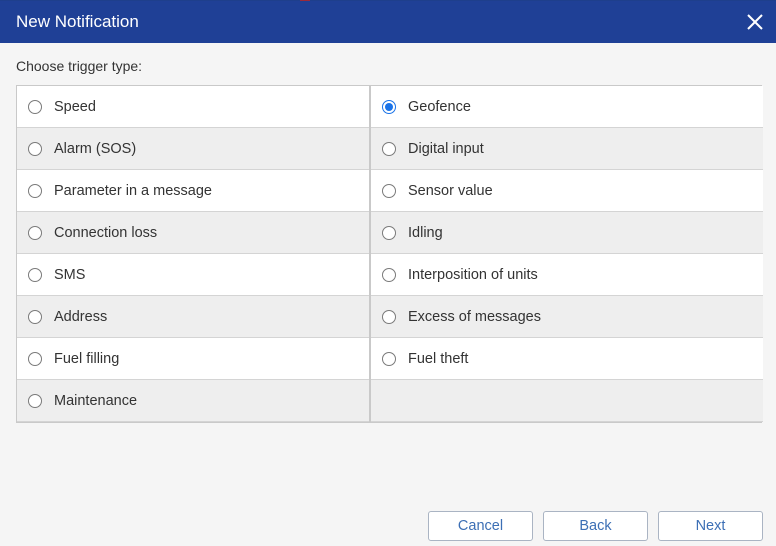 The image size is (776, 546). What do you see at coordinates (755, 22) in the screenshot?
I see `close-icon` at bounding box center [755, 22].